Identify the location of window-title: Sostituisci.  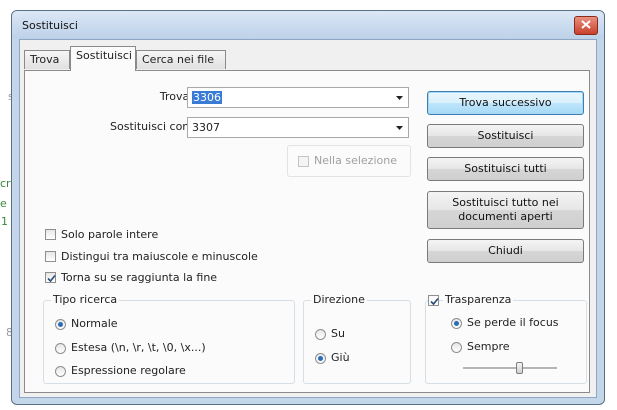
(50, 25).